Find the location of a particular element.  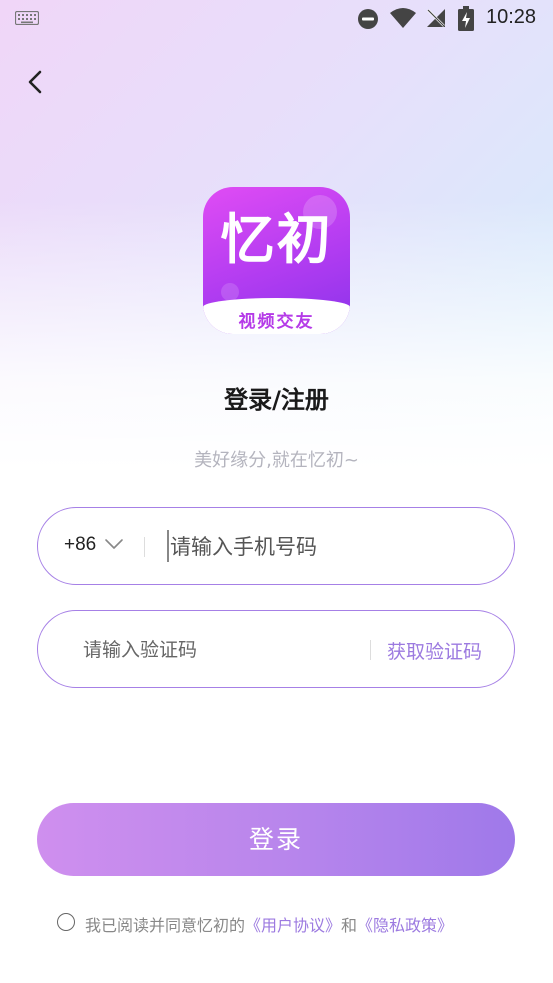

chevron-down-icon is located at coordinates (114, 544).